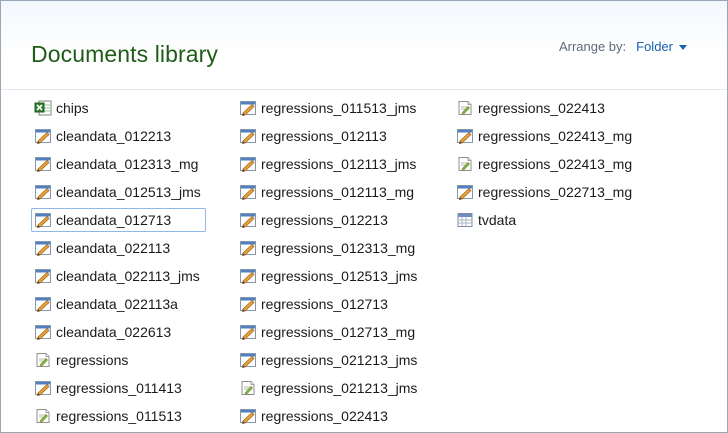 The width and height of the screenshot is (728, 433). I want to click on file-name: regressions_012113_mg, so click(338, 192).